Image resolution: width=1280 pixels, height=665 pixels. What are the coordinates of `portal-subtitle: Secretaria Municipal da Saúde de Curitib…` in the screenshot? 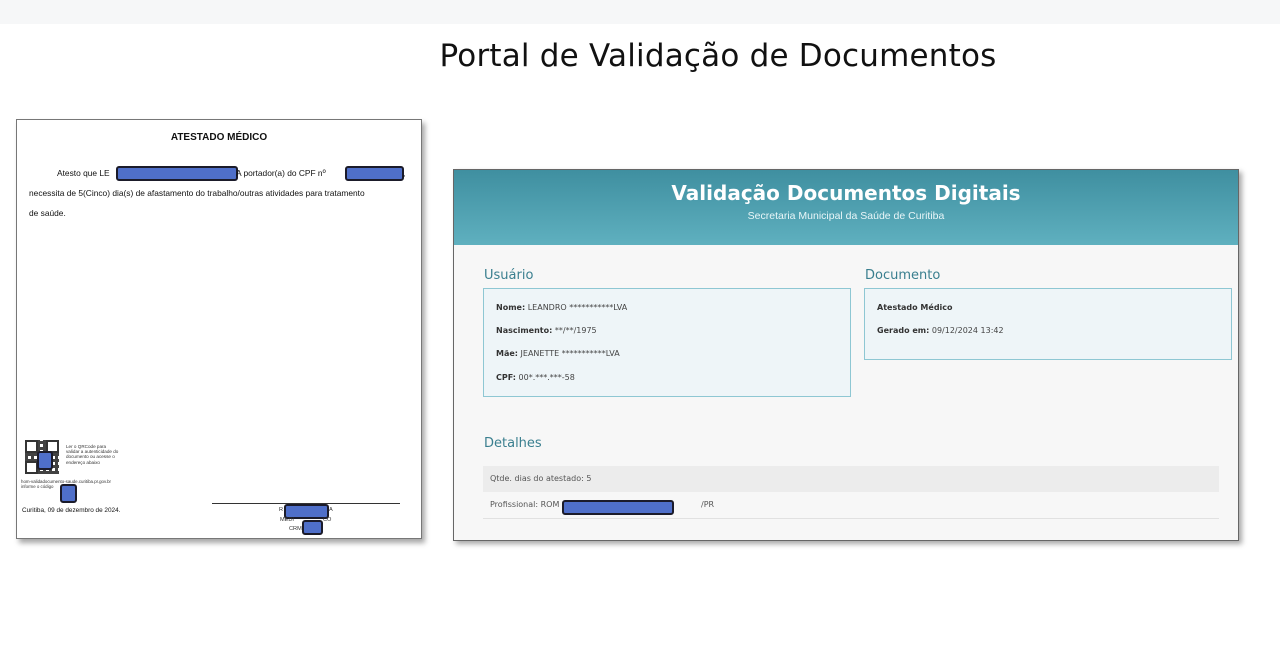 It's located at (846, 216).